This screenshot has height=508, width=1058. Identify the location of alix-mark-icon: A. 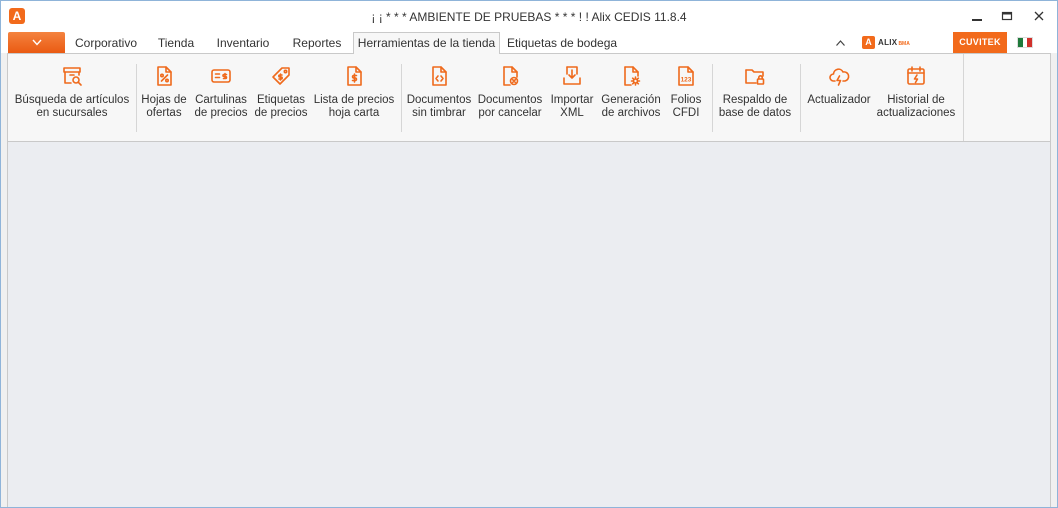
(868, 42).